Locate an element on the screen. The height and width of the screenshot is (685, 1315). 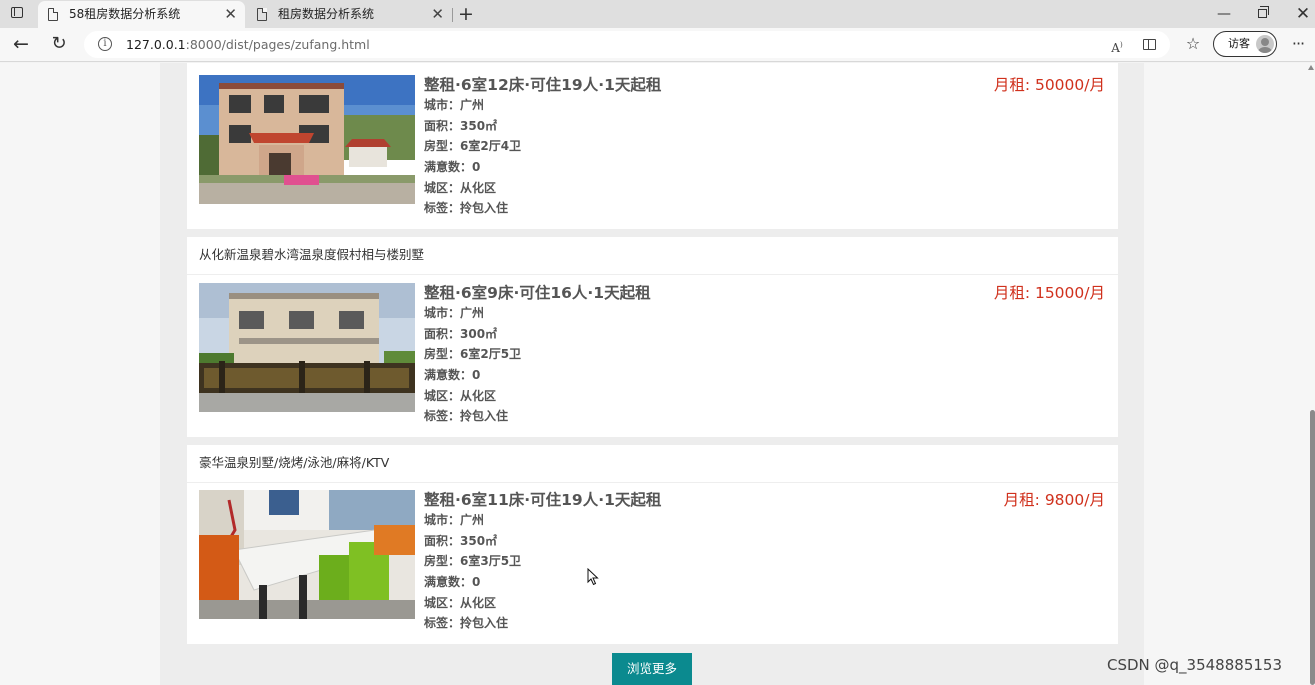
listing-layout: 房型：6室2厅4卫 is located at coordinates (473, 146).